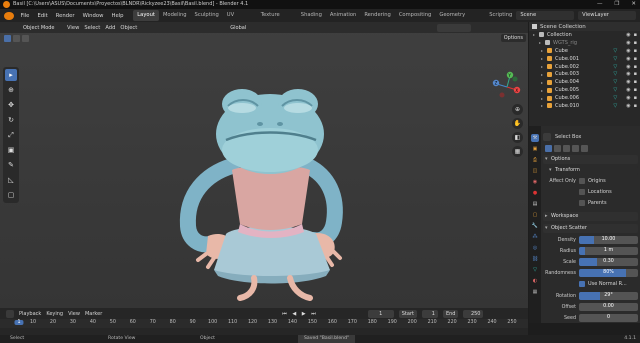 The width and height of the screenshot is (640, 343). What do you see at coordinates (535, 292) in the screenshot?
I see `texture-tab-icon: ▦` at bounding box center [535, 292].